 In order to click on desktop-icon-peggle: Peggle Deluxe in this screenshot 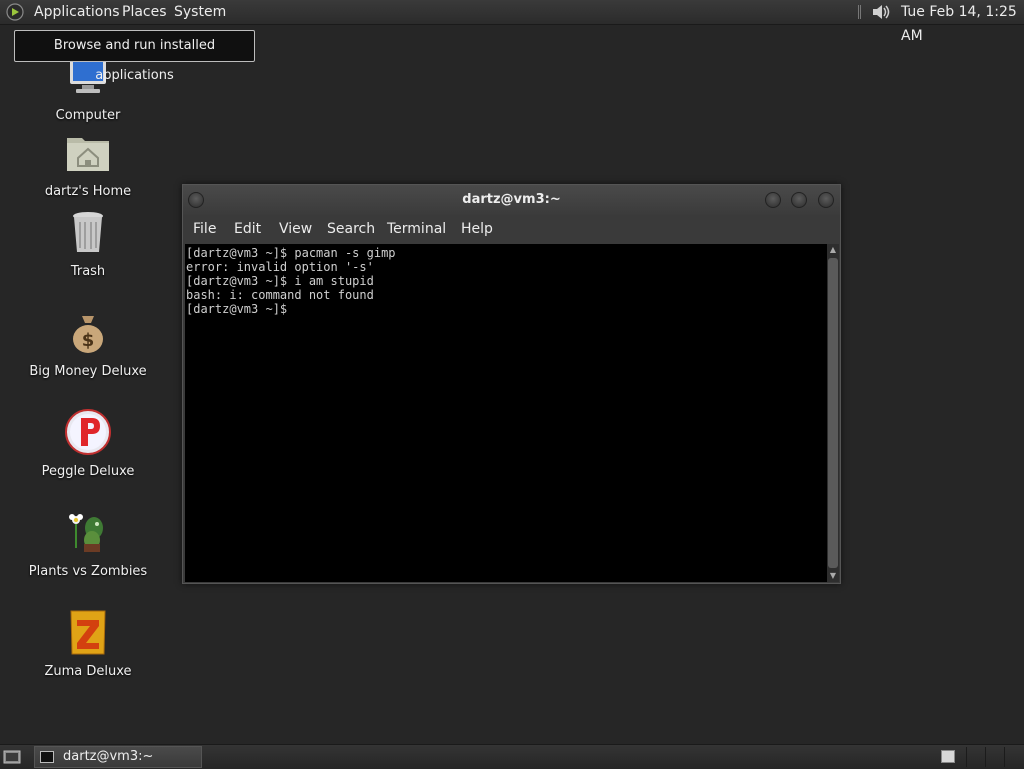, I will do `click(88, 443)`.